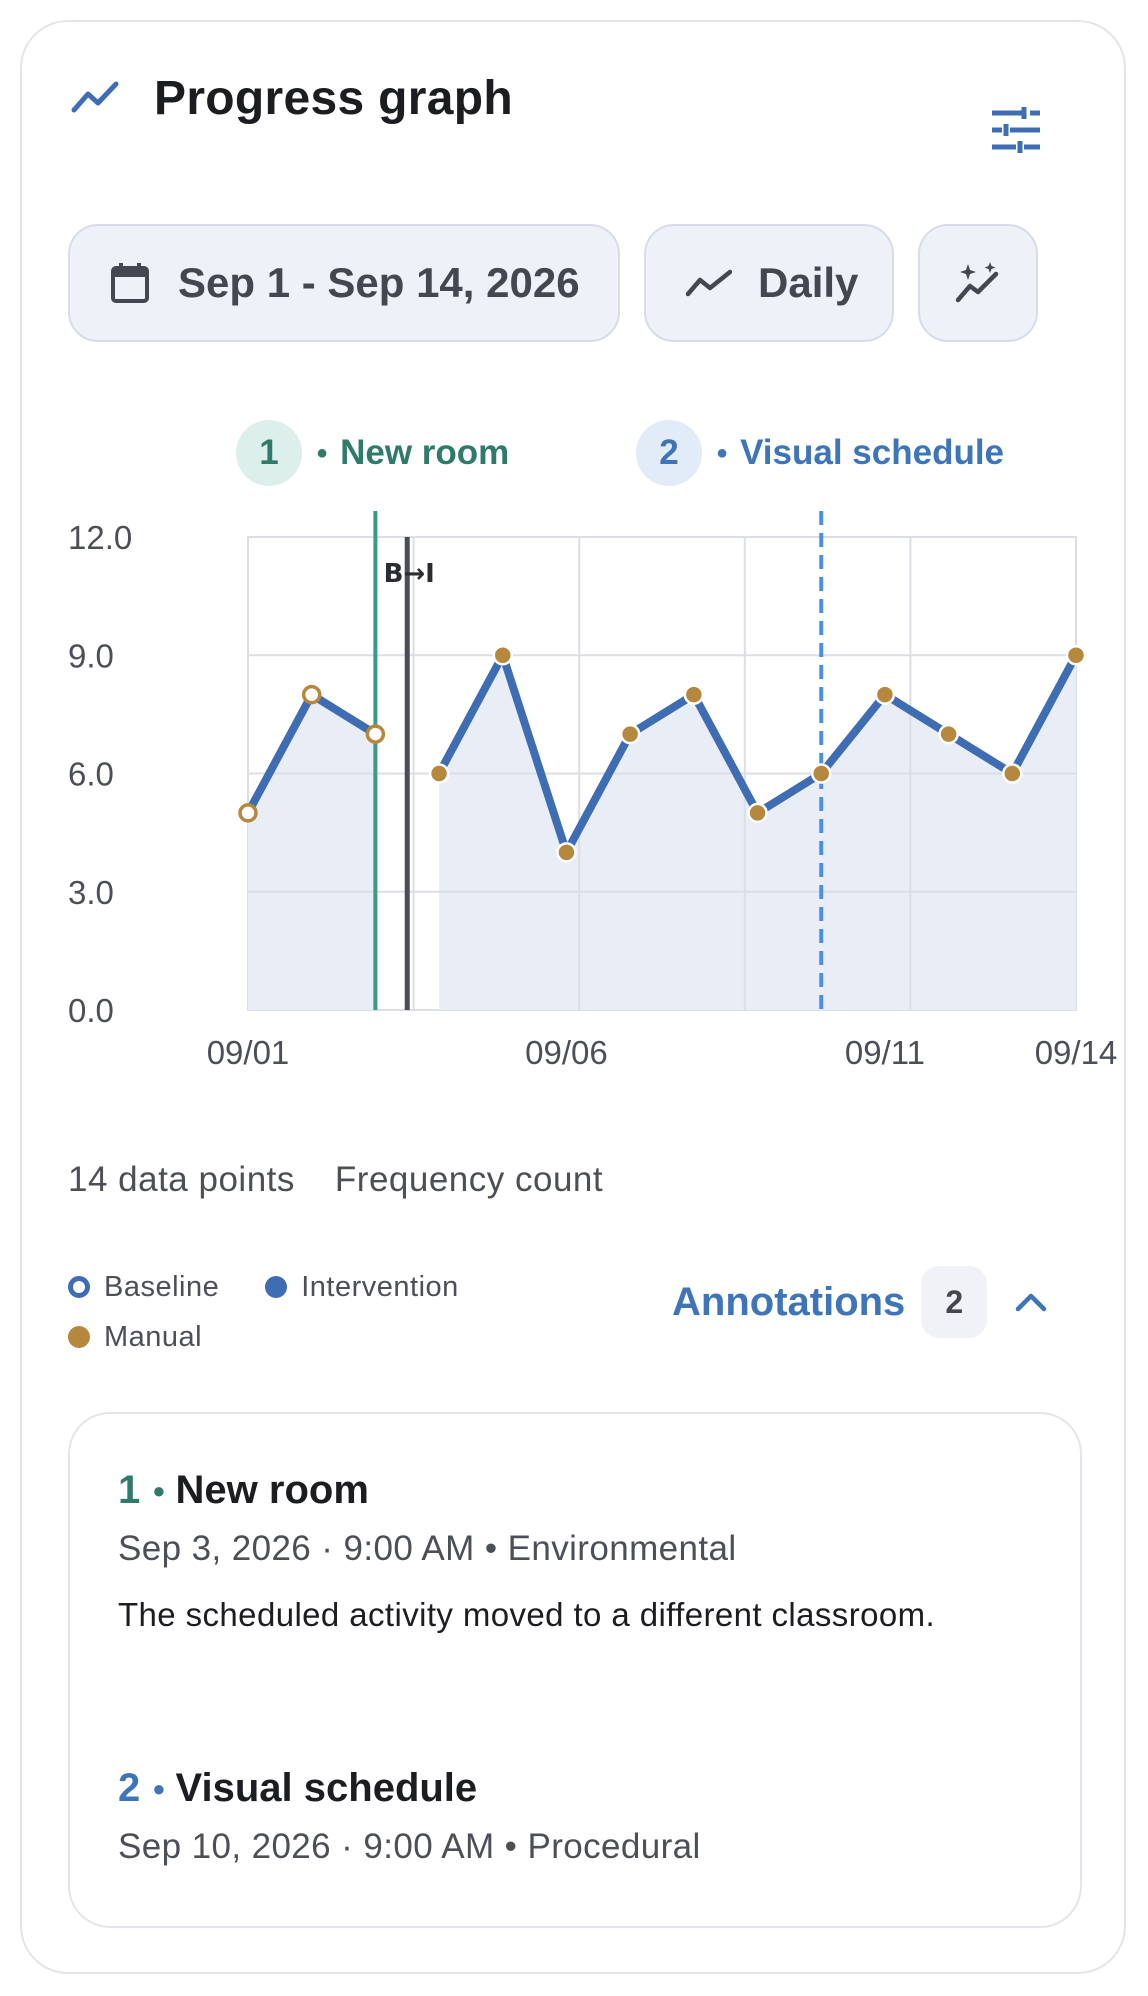 Image resolution: width=1148 pixels, height=1996 pixels. I want to click on marker-label: Visual schedule, so click(872, 452).